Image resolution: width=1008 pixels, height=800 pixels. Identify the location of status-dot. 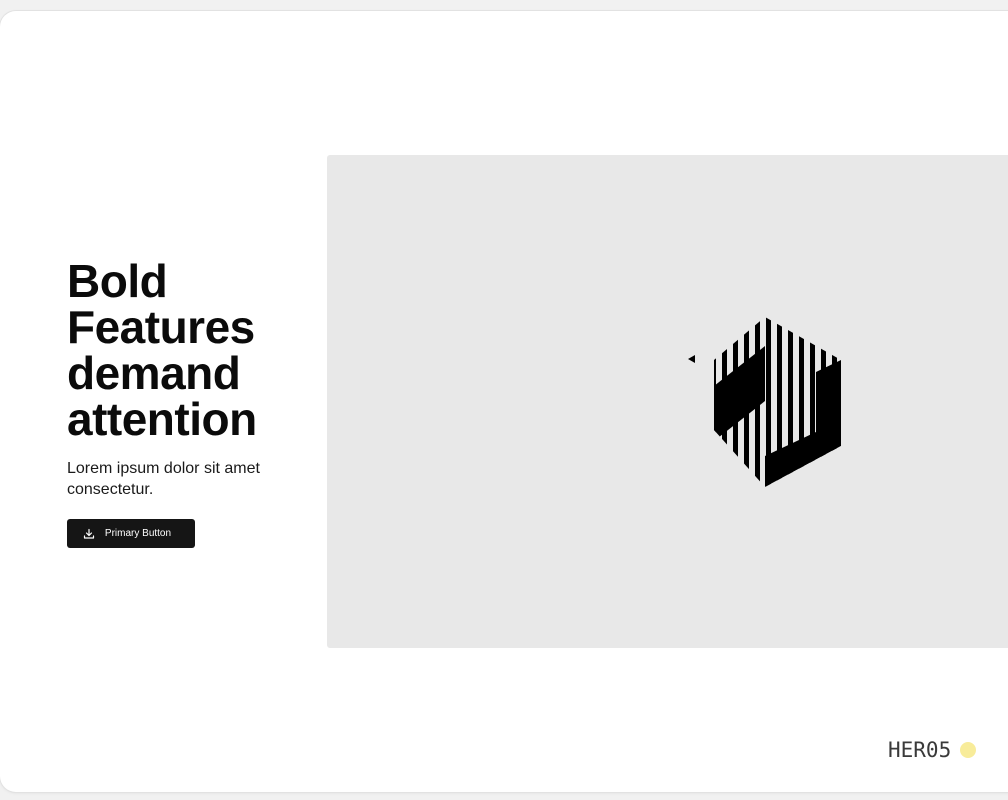
(968, 750).